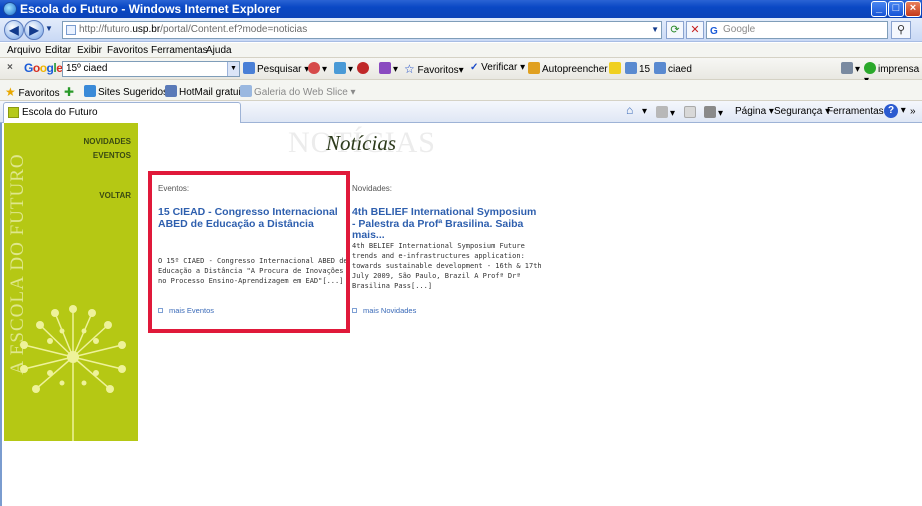 This screenshot has width=922, height=506. Describe the element at coordinates (870, 68) in the screenshot. I see `status-icon` at that location.